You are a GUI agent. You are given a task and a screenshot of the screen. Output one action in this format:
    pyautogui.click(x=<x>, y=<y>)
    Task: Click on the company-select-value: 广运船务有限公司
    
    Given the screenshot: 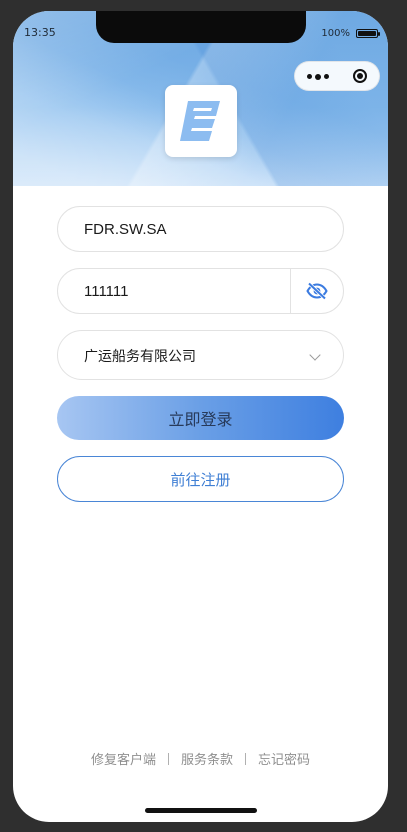 What is the action you would take?
    pyautogui.click(x=140, y=357)
    